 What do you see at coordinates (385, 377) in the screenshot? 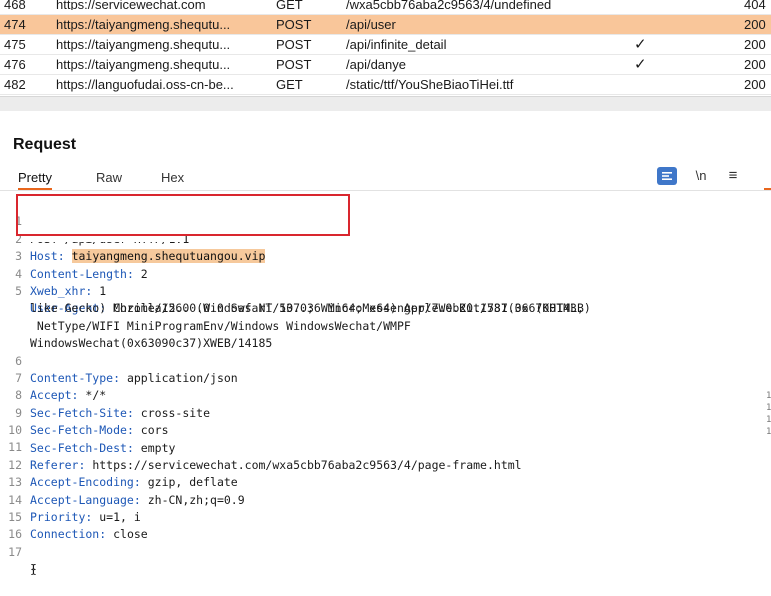
I see `header-line-accept: 7 Accept: */*` at bounding box center [385, 377].